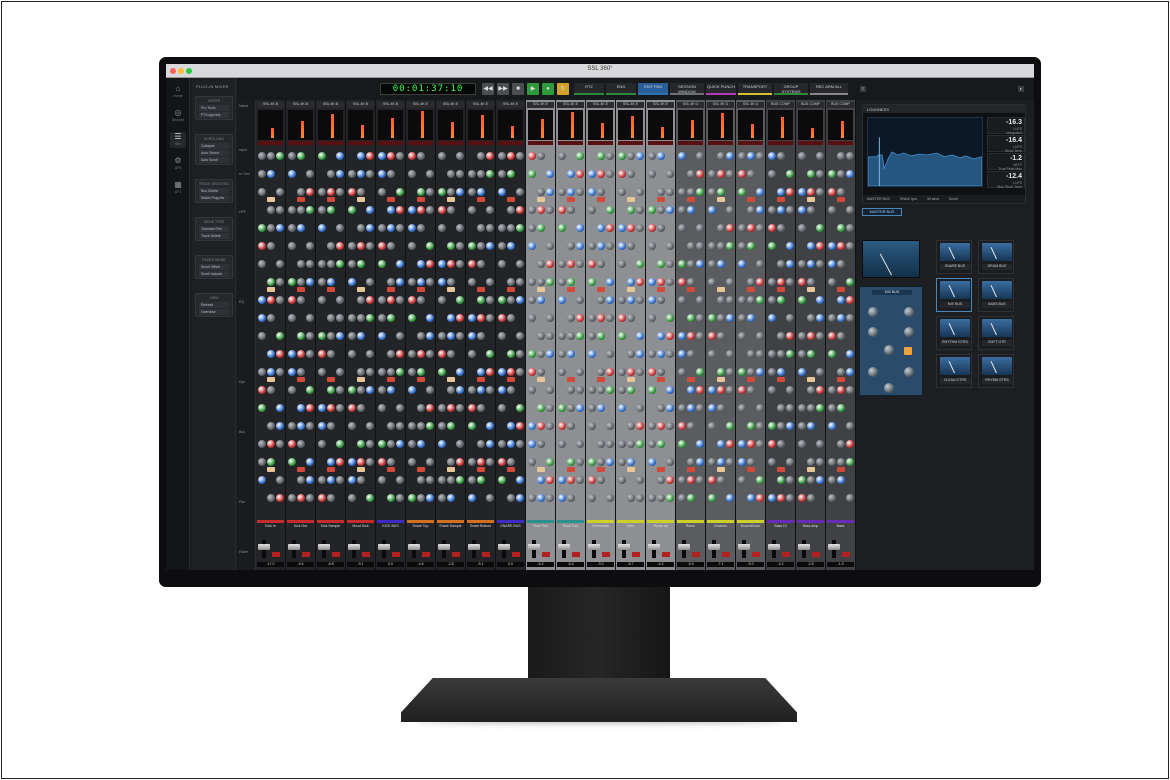 This screenshot has height=780, width=1170. Describe the element at coordinates (214, 191) in the screenshot. I see `panel-option: Bus Delete` at that location.